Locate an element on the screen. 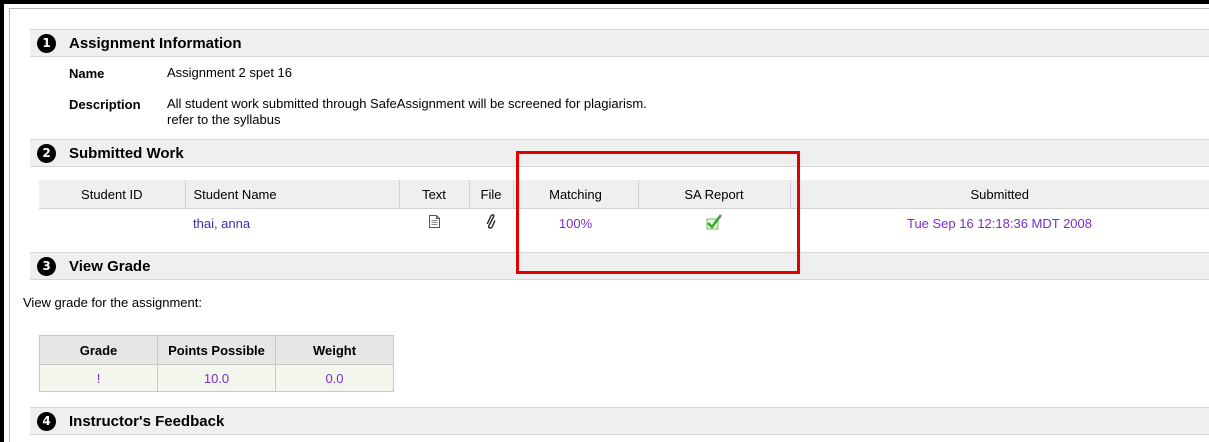 The width and height of the screenshot is (1209, 442). cell-student-id is located at coordinates (112, 223).